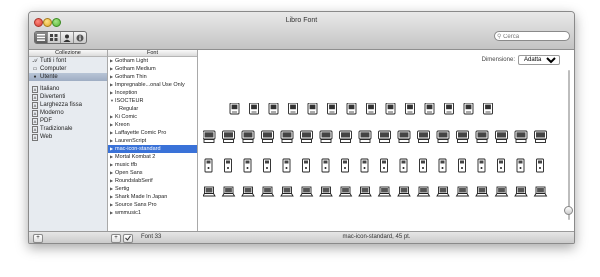 The image size is (600, 277). What do you see at coordinates (568, 210) in the screenshot?
I see `size-slider-knob` at bounding box center [568, 210].